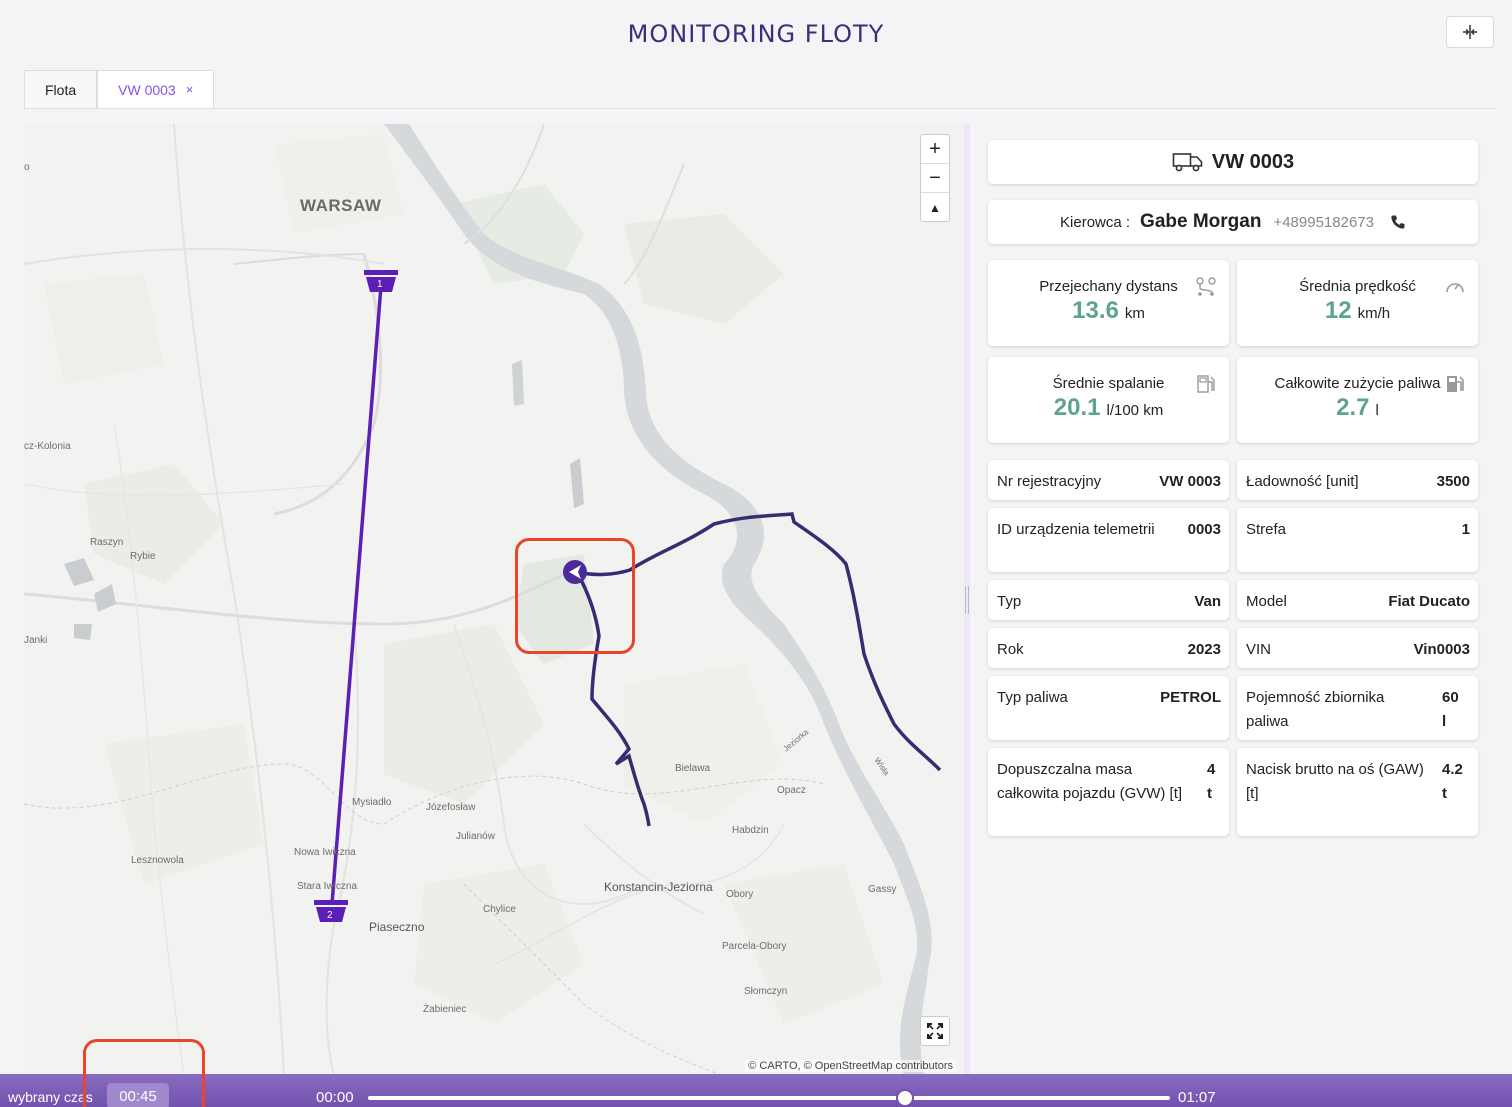 This screenshot has height=1107, width=1512. What do you see at coordinates (1201, 221) in the screenshot?
I see `driver-name: Gabe Morgan` at bounding box center [1201, 221].